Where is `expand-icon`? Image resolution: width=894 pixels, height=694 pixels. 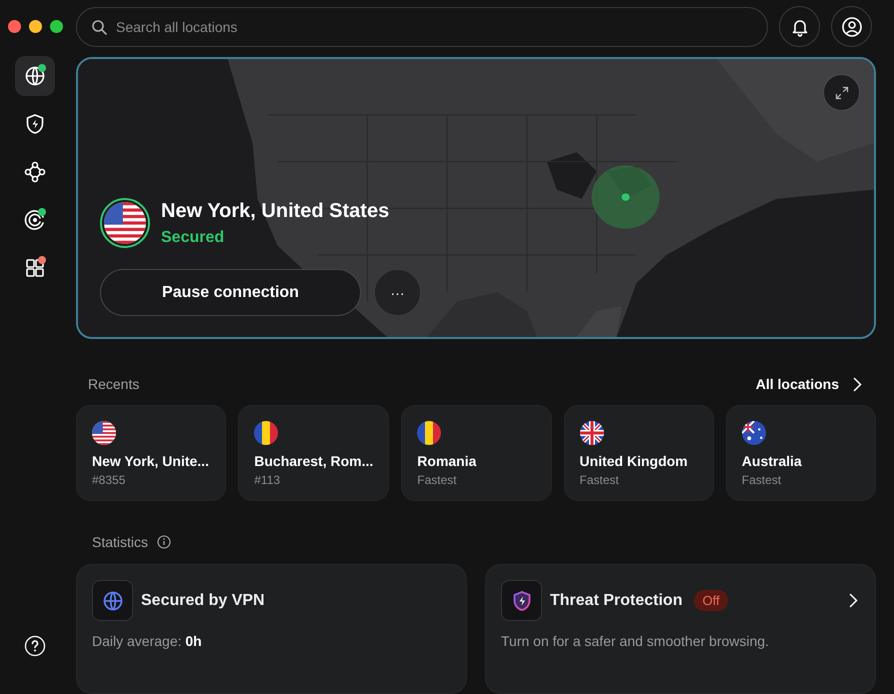
expand-icon is located at coordinates (841, 93).